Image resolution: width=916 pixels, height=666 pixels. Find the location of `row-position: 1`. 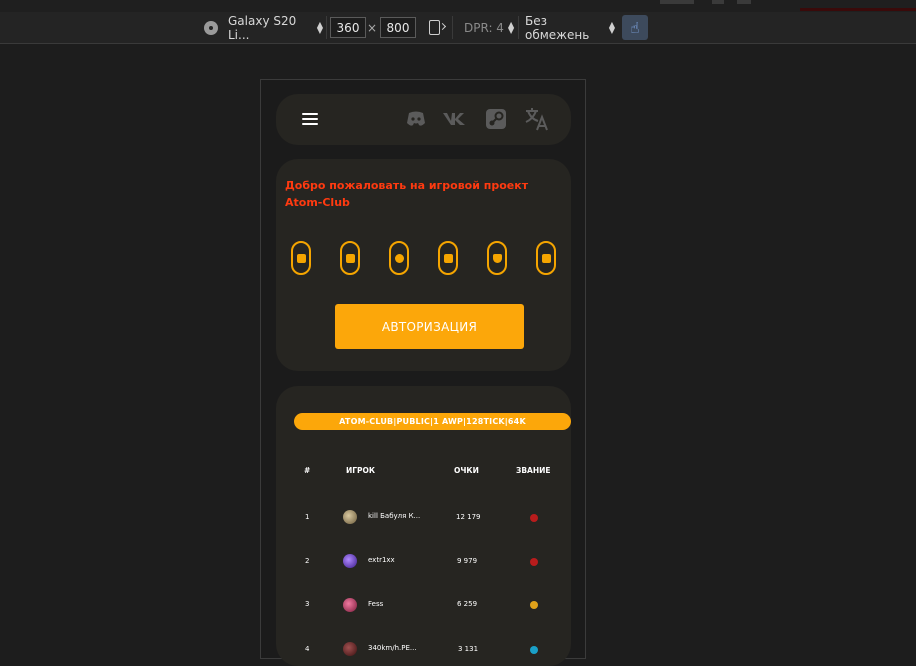

row-position: 1 is located at coordinates (307, 517).